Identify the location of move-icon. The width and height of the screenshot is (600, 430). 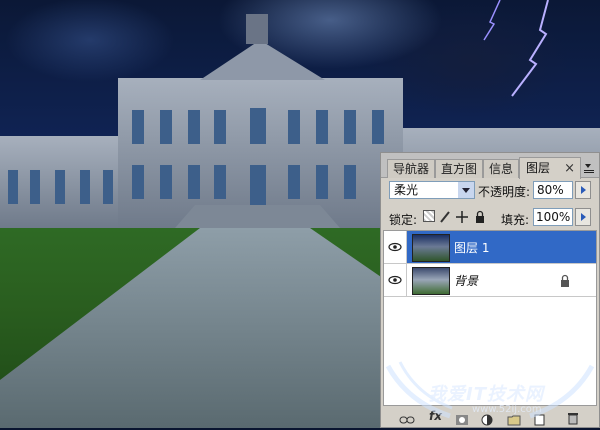
(462, 216).